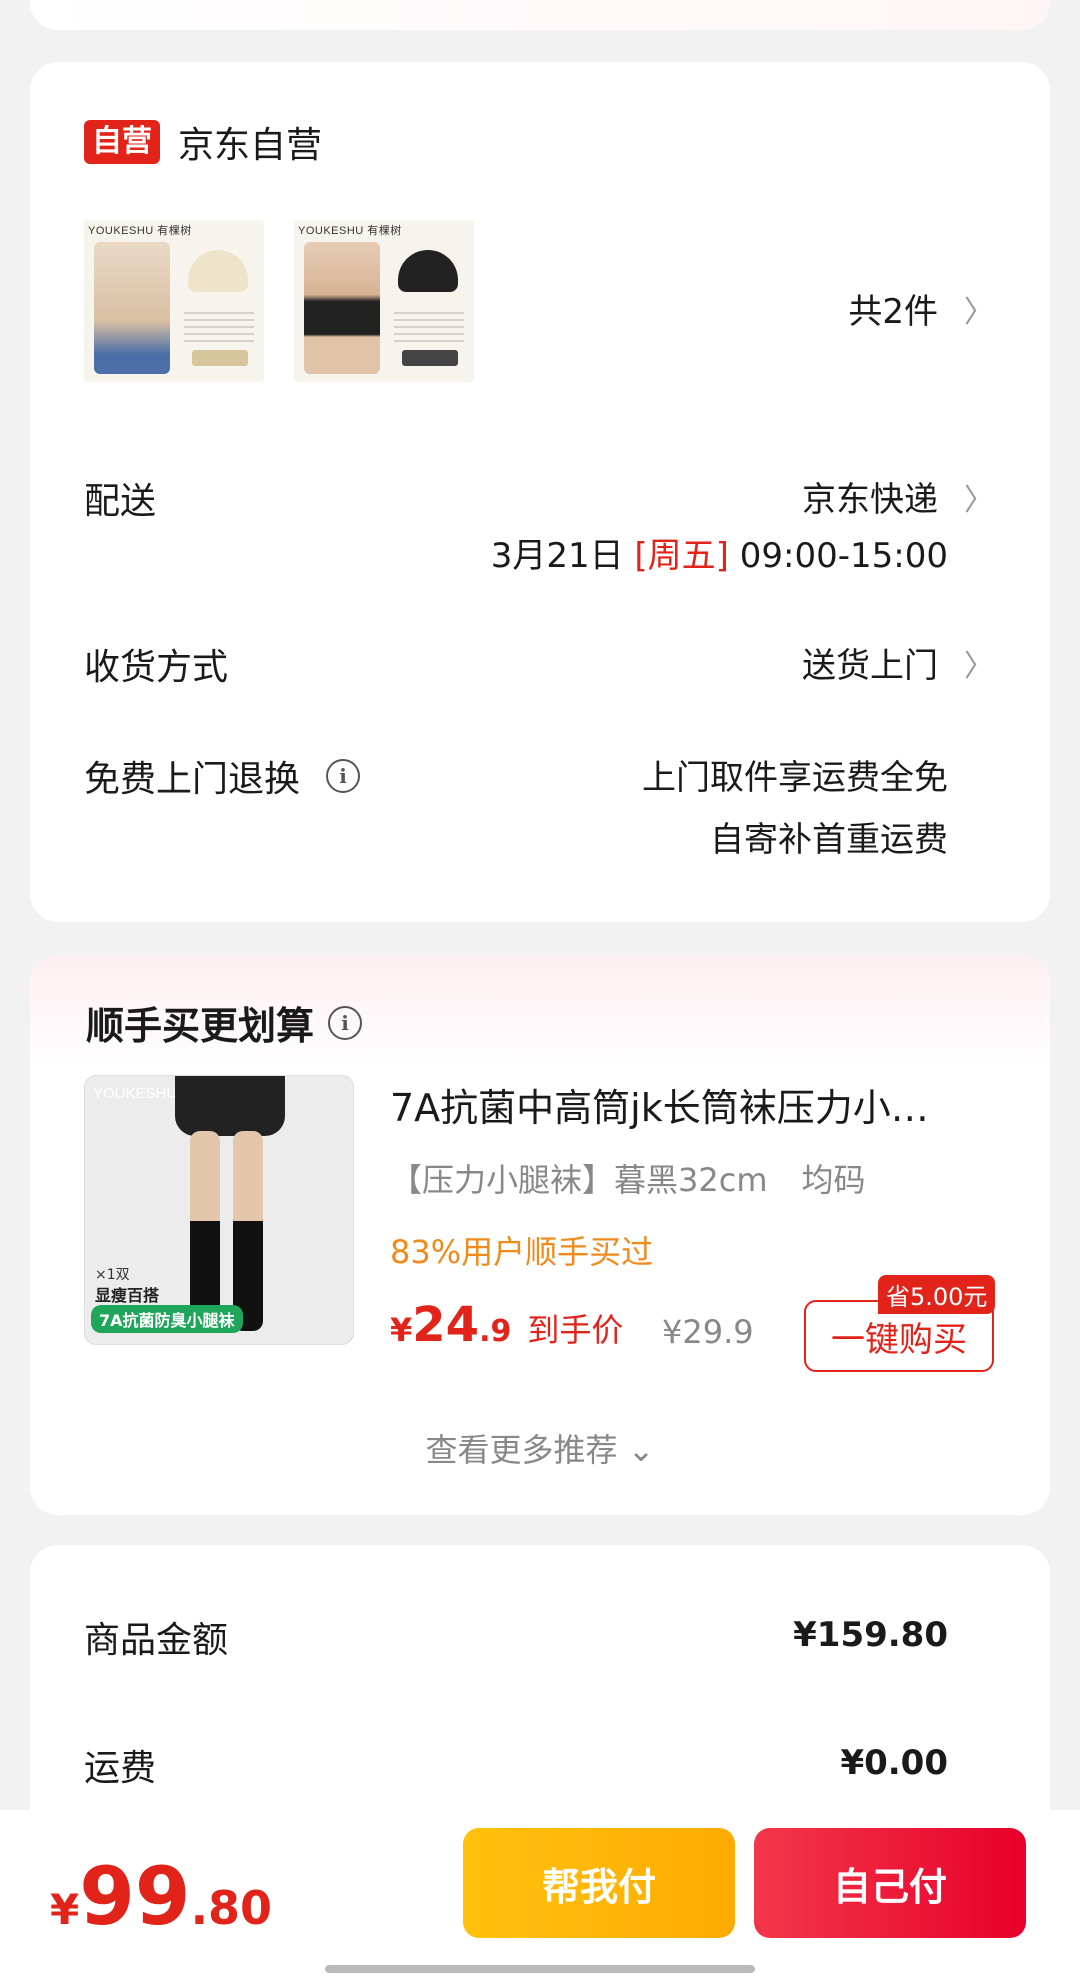 Image resolution: width=1080 pixels, height=1977 pixels. Describe the element at coordinates (279, 301) in the screenshot. I see `product-thumbnails: YOUKESHU 有棵树 YOUKESHU 有棵树` at that location.